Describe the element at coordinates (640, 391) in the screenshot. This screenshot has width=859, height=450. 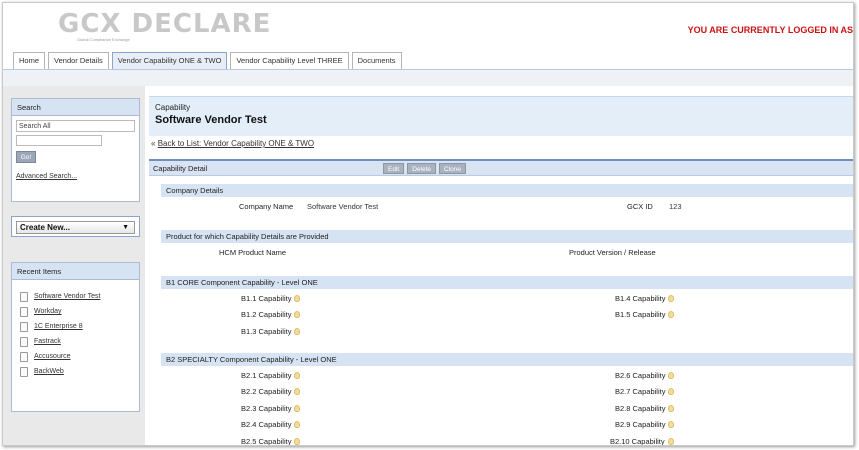
I see `capability-label: B2.7 Capability` at that location.